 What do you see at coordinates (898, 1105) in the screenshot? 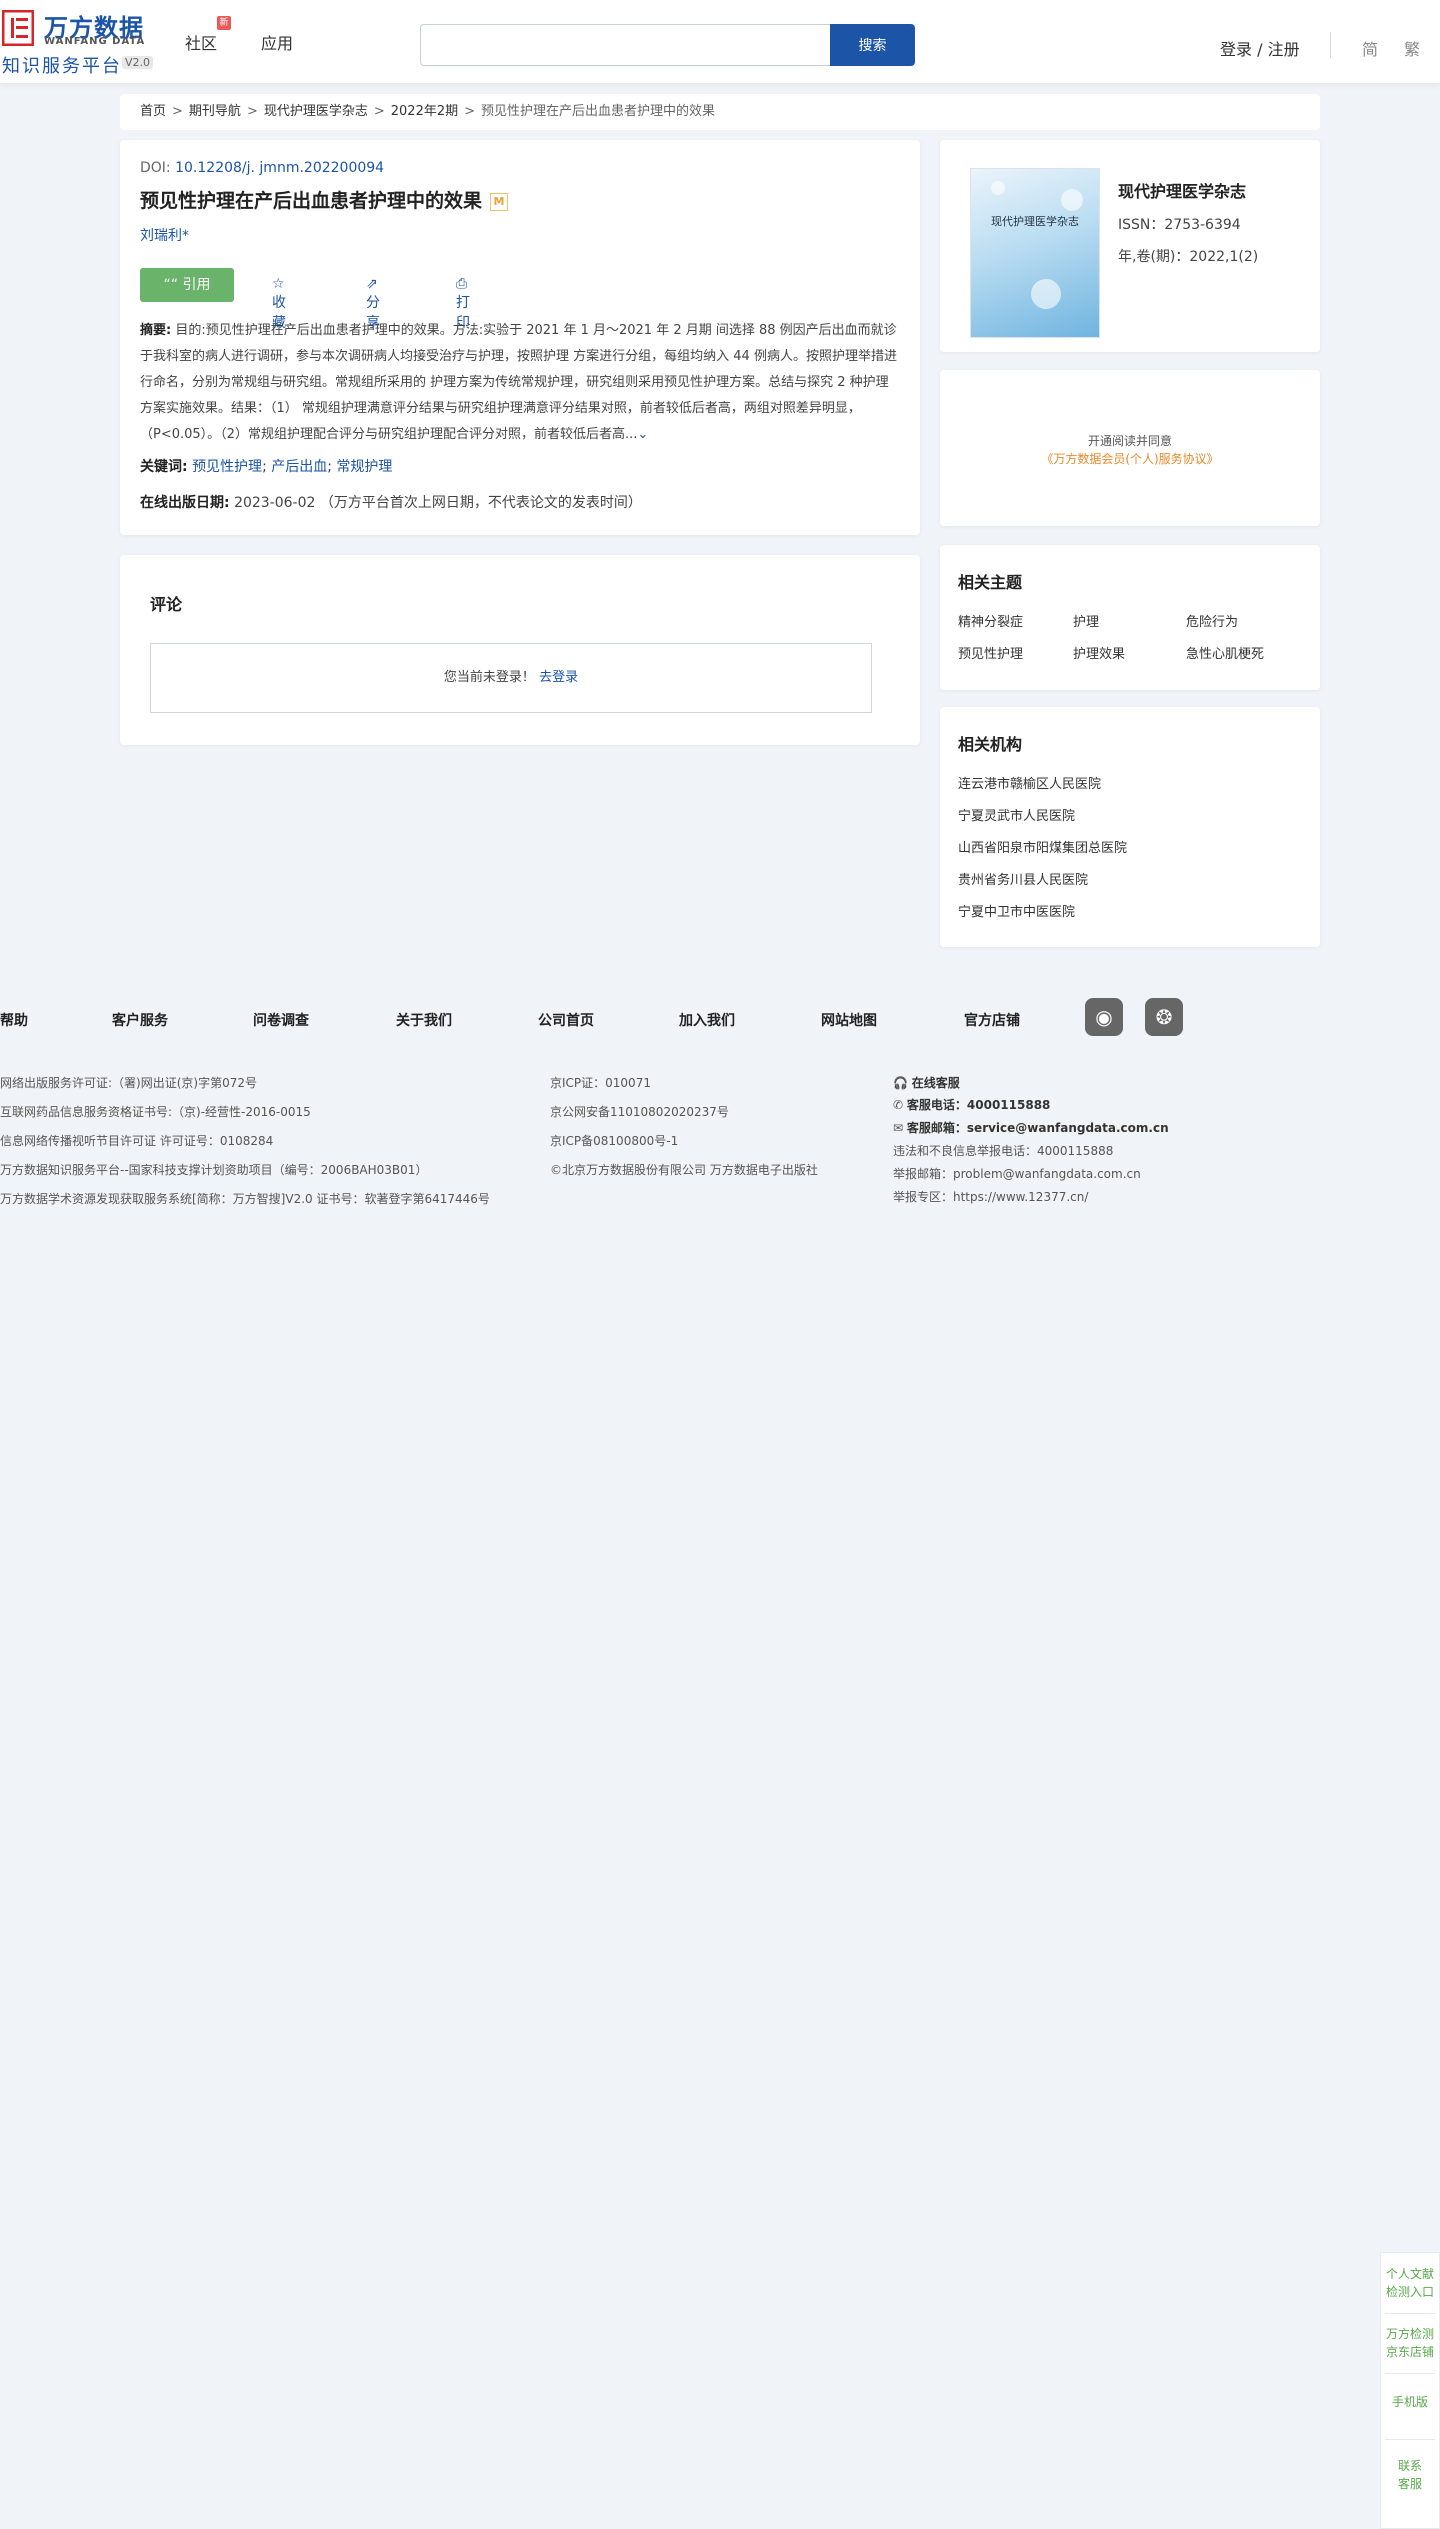
I see `phone-icon: ✆` at bounding box center [898, 1105].